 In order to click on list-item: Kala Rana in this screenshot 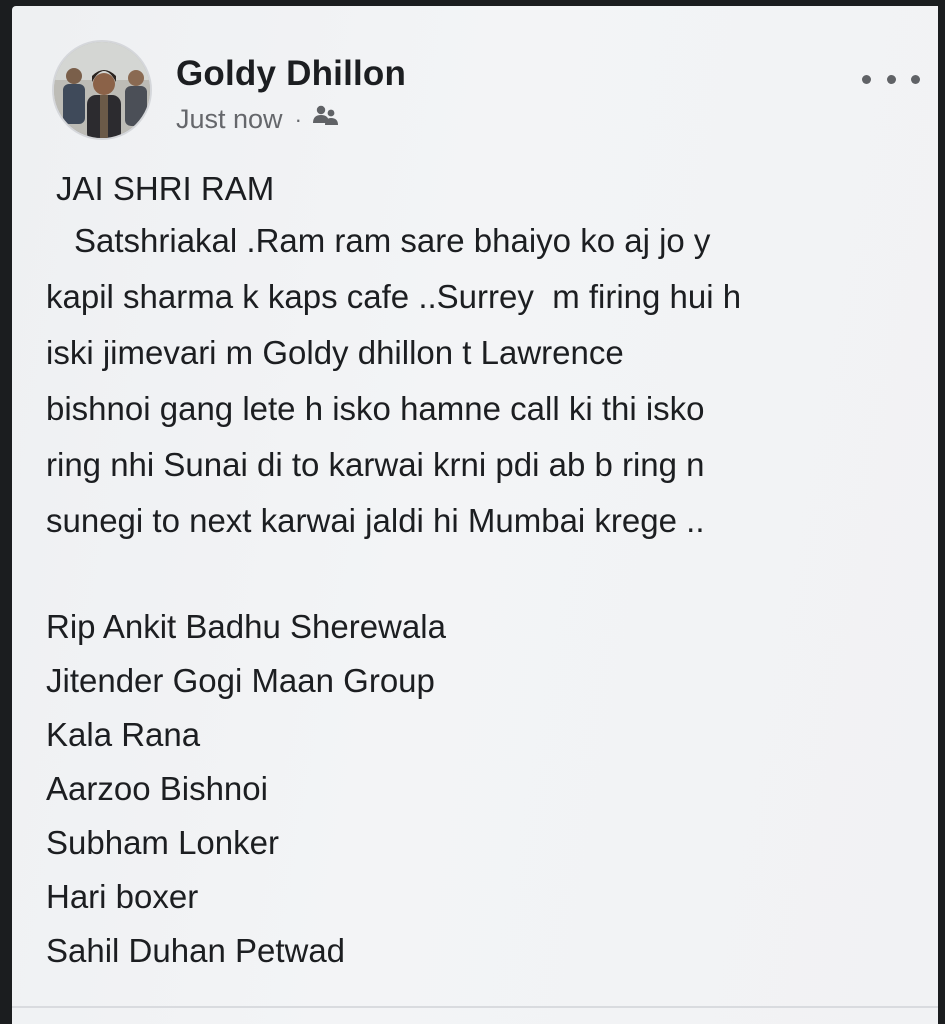, I will do `click(123, 734)`.